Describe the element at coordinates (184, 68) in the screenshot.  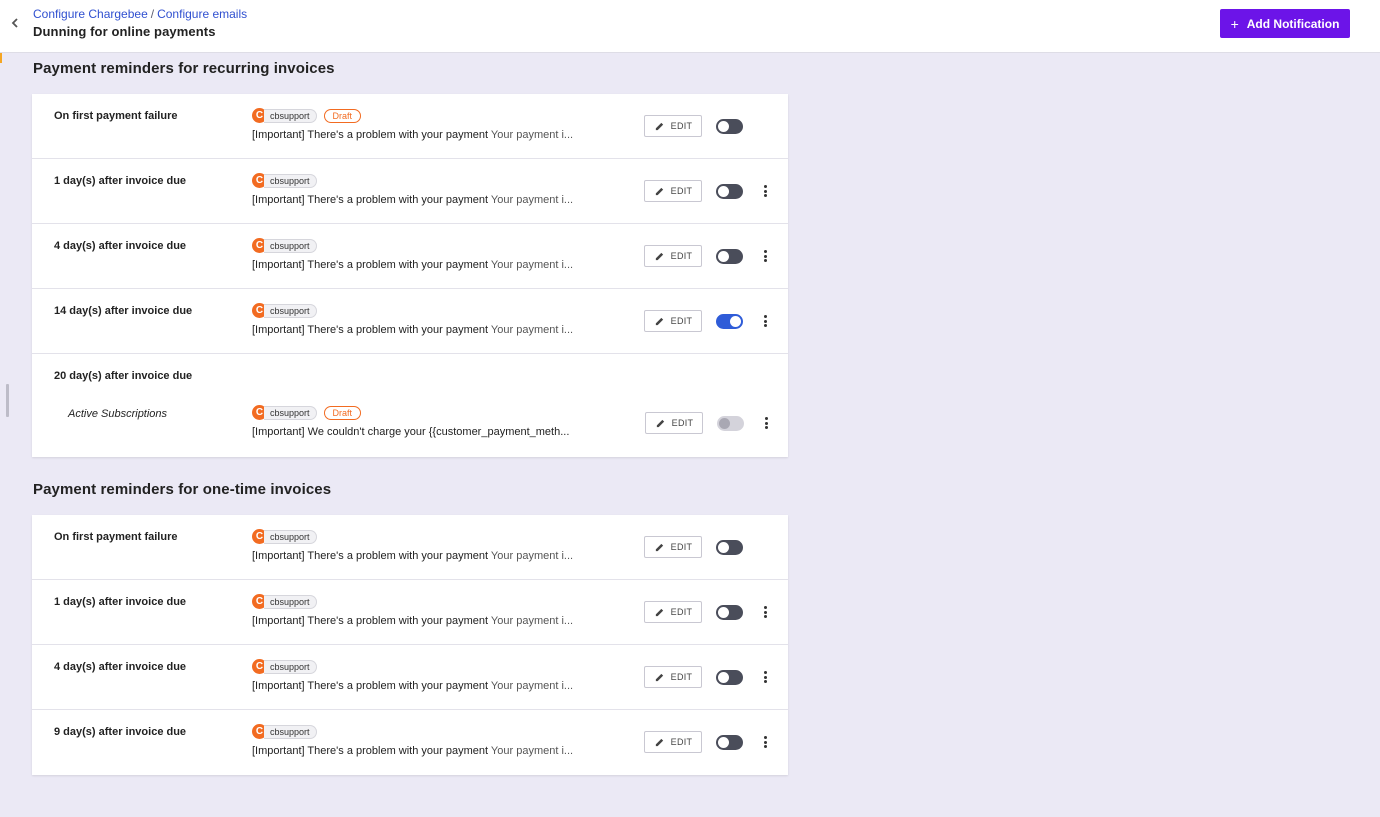
I see `section-title: Payment reminders for recurring invoices` at that location.